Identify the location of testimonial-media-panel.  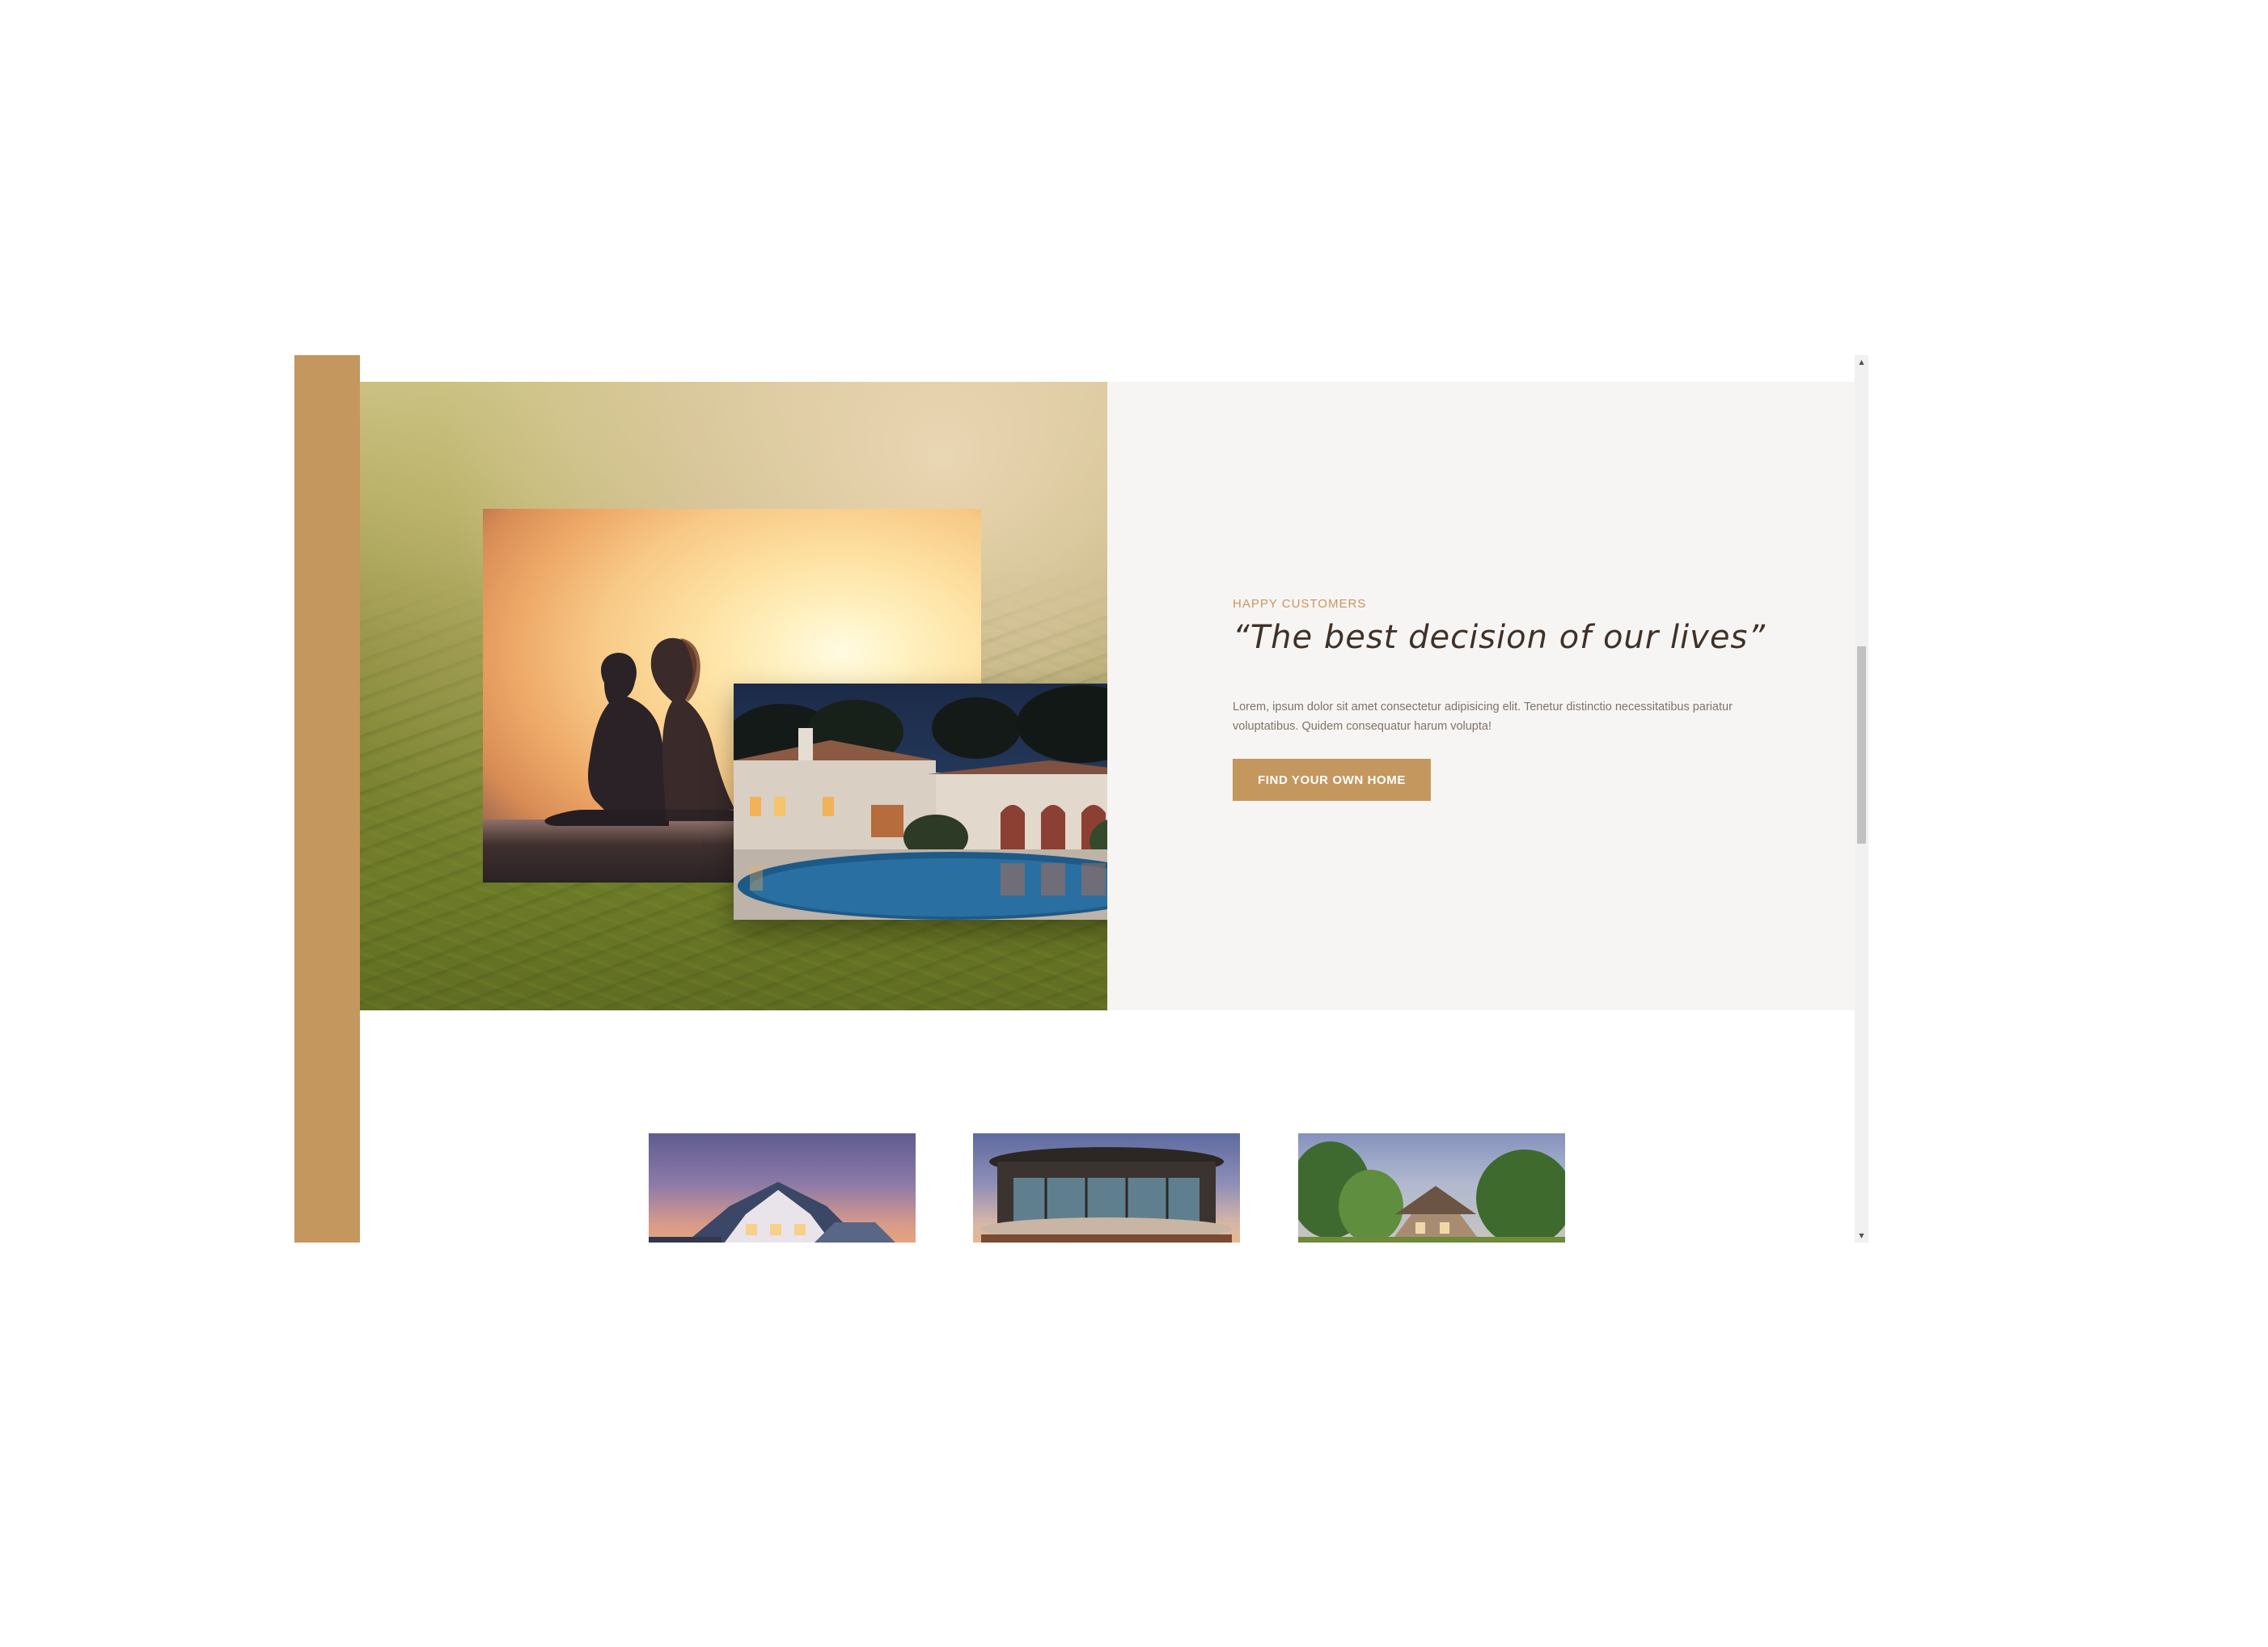
(734, 696).